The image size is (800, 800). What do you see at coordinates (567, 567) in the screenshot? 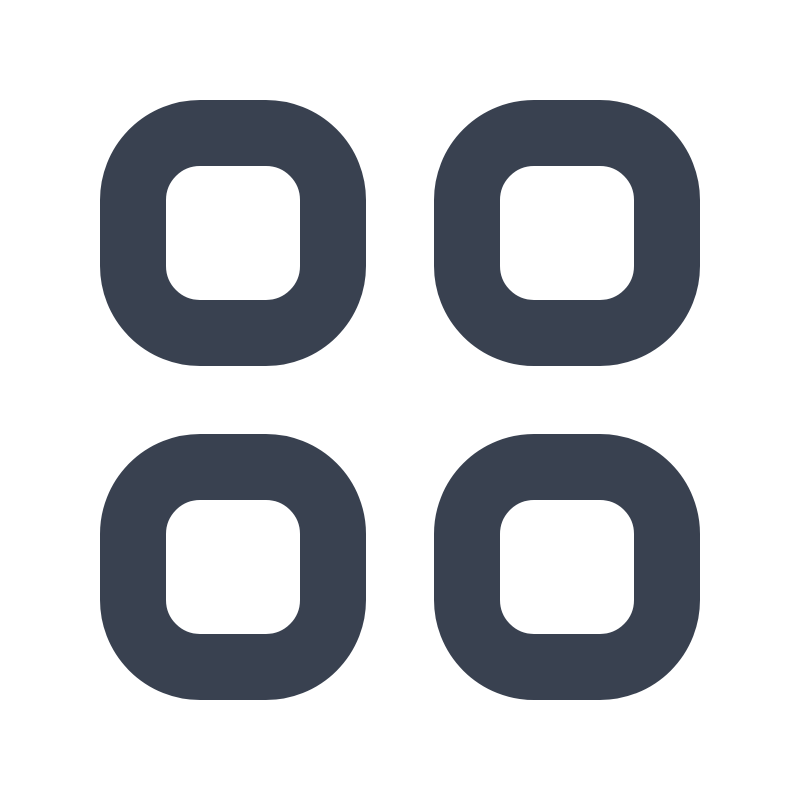
I see `grid-cell-bottom-right-icon` at bounding box center [567, 567].